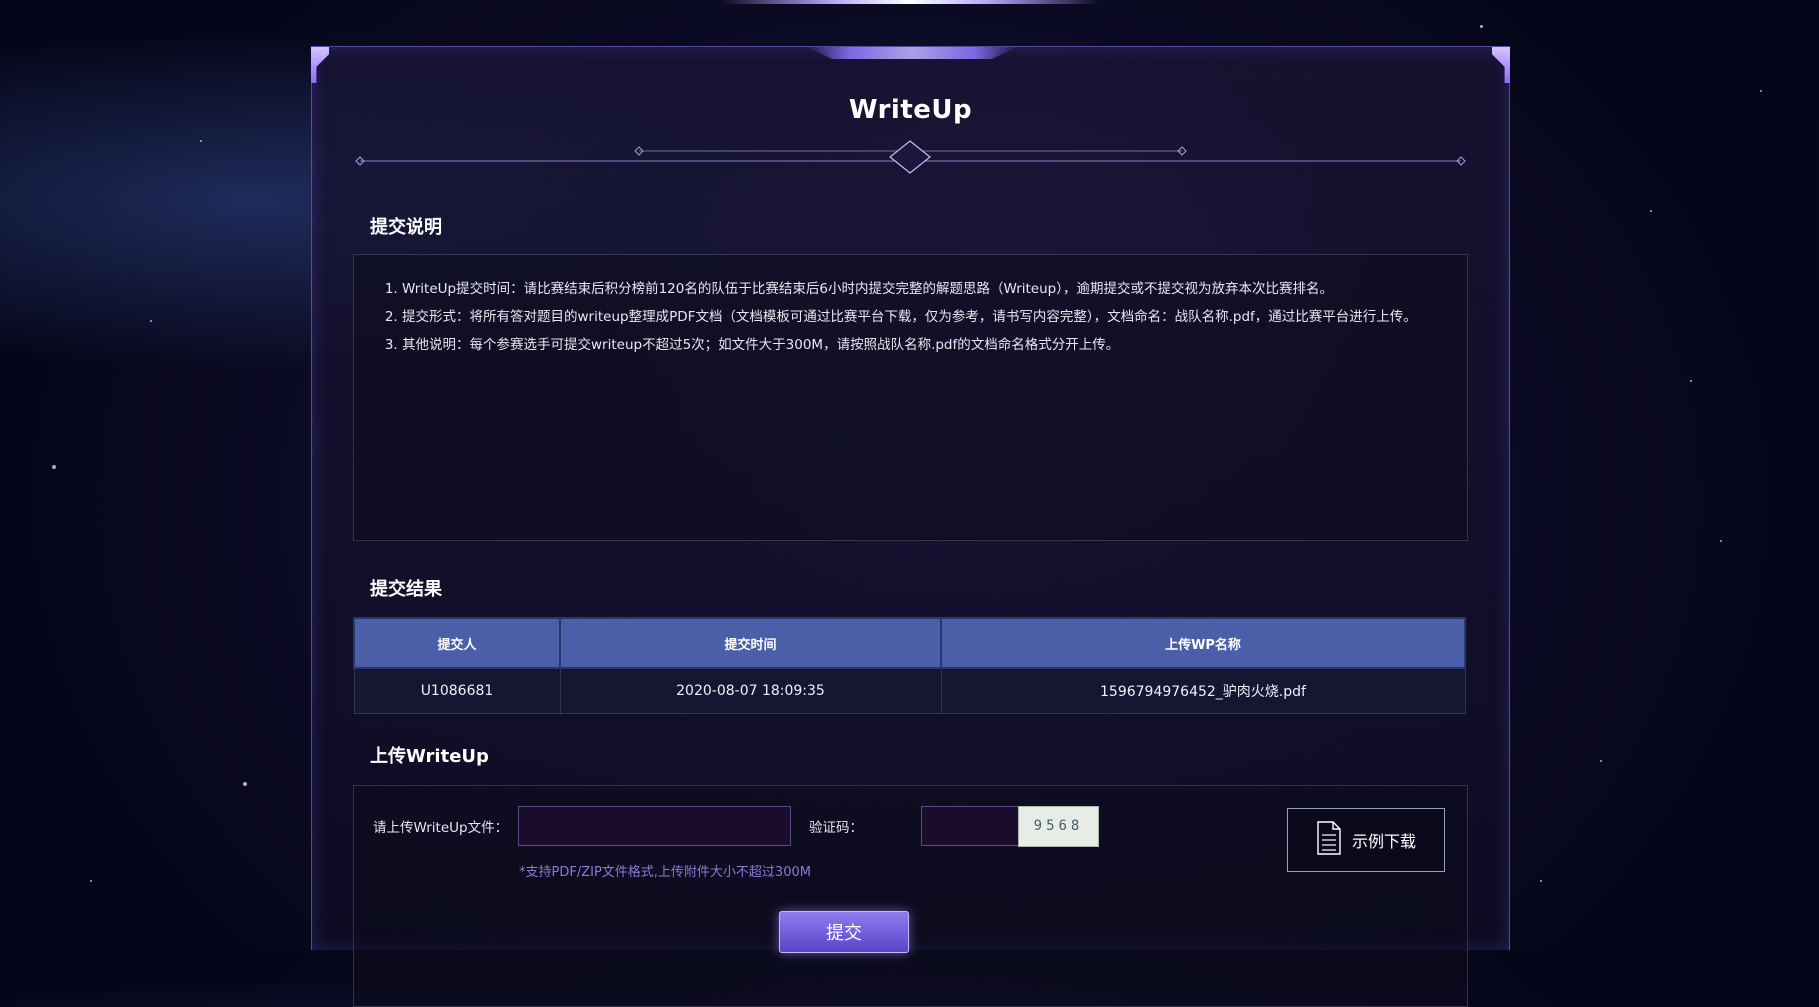  What do you see at coordinates (320, 65) in the screenshot?
I see `corner-ornament-left` at bounding box center [320, 65].